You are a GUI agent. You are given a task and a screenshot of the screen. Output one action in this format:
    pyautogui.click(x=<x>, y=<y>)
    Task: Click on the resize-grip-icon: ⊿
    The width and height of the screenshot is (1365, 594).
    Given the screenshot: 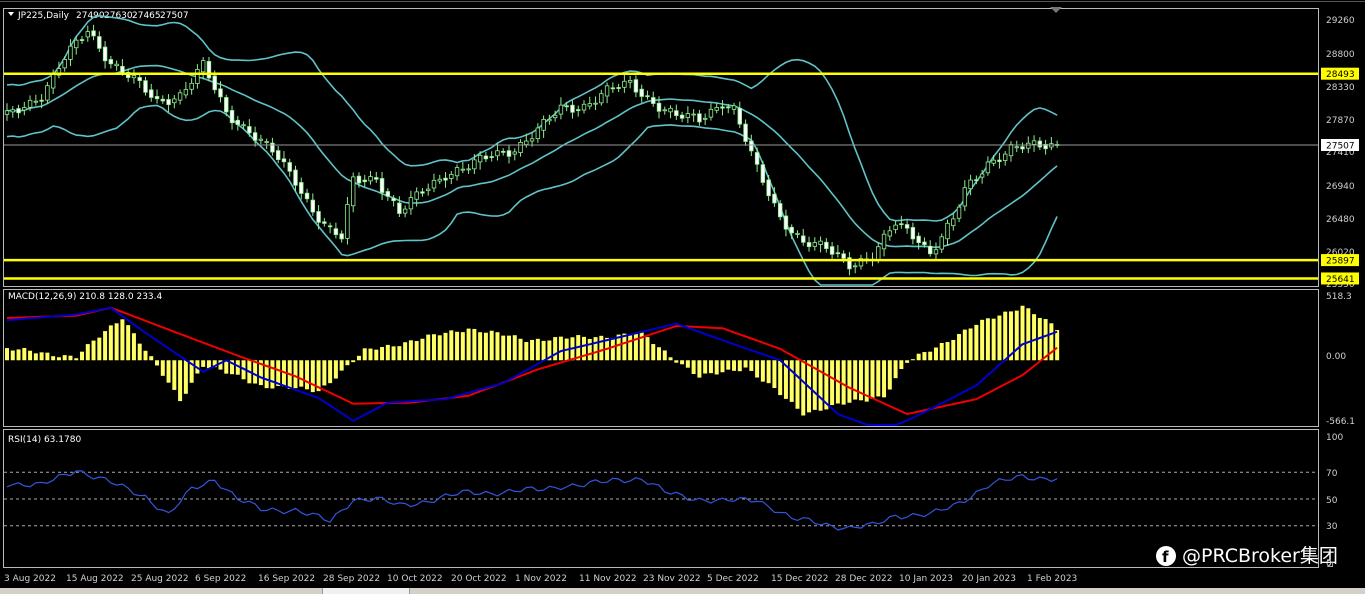 What is the action you would take?
    pyautogui.click(x=1330, y=564)
    